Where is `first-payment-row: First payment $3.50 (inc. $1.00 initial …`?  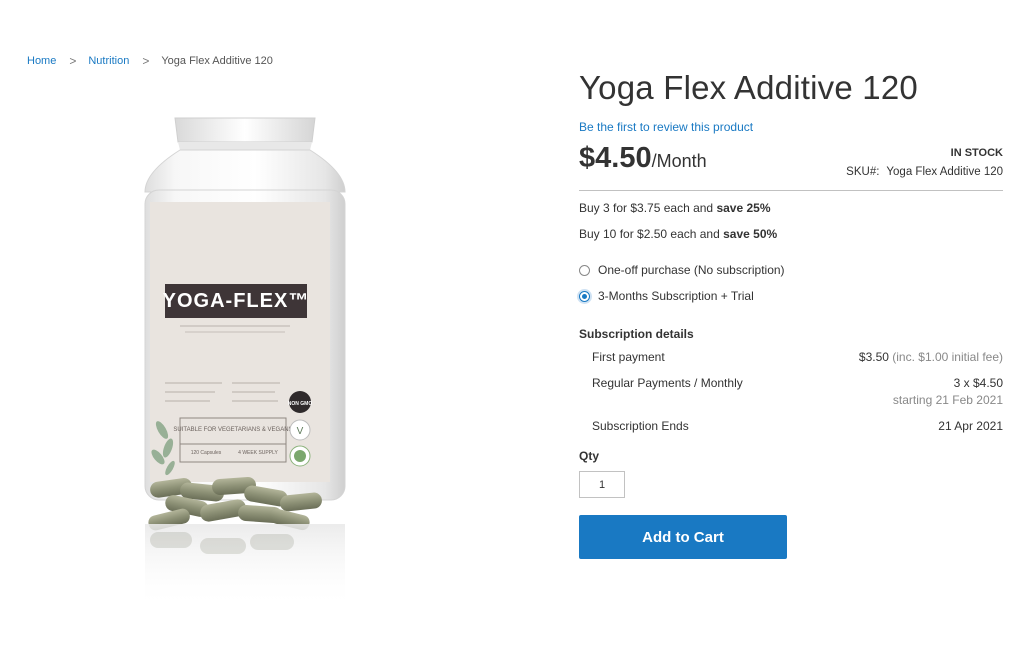
first-payment-row: First payment $3.50 (inc. $1.00 initial … is located at coordinates (797, 357).